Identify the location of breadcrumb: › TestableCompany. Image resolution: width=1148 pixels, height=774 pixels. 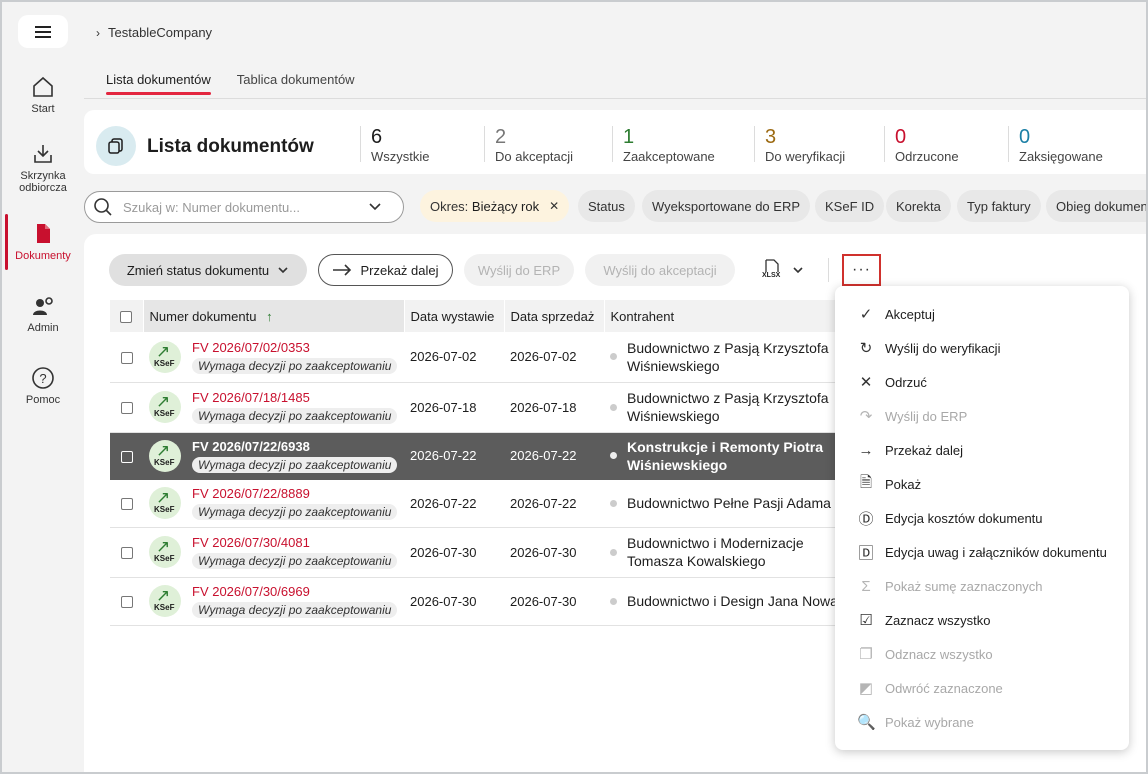
(154, 32).